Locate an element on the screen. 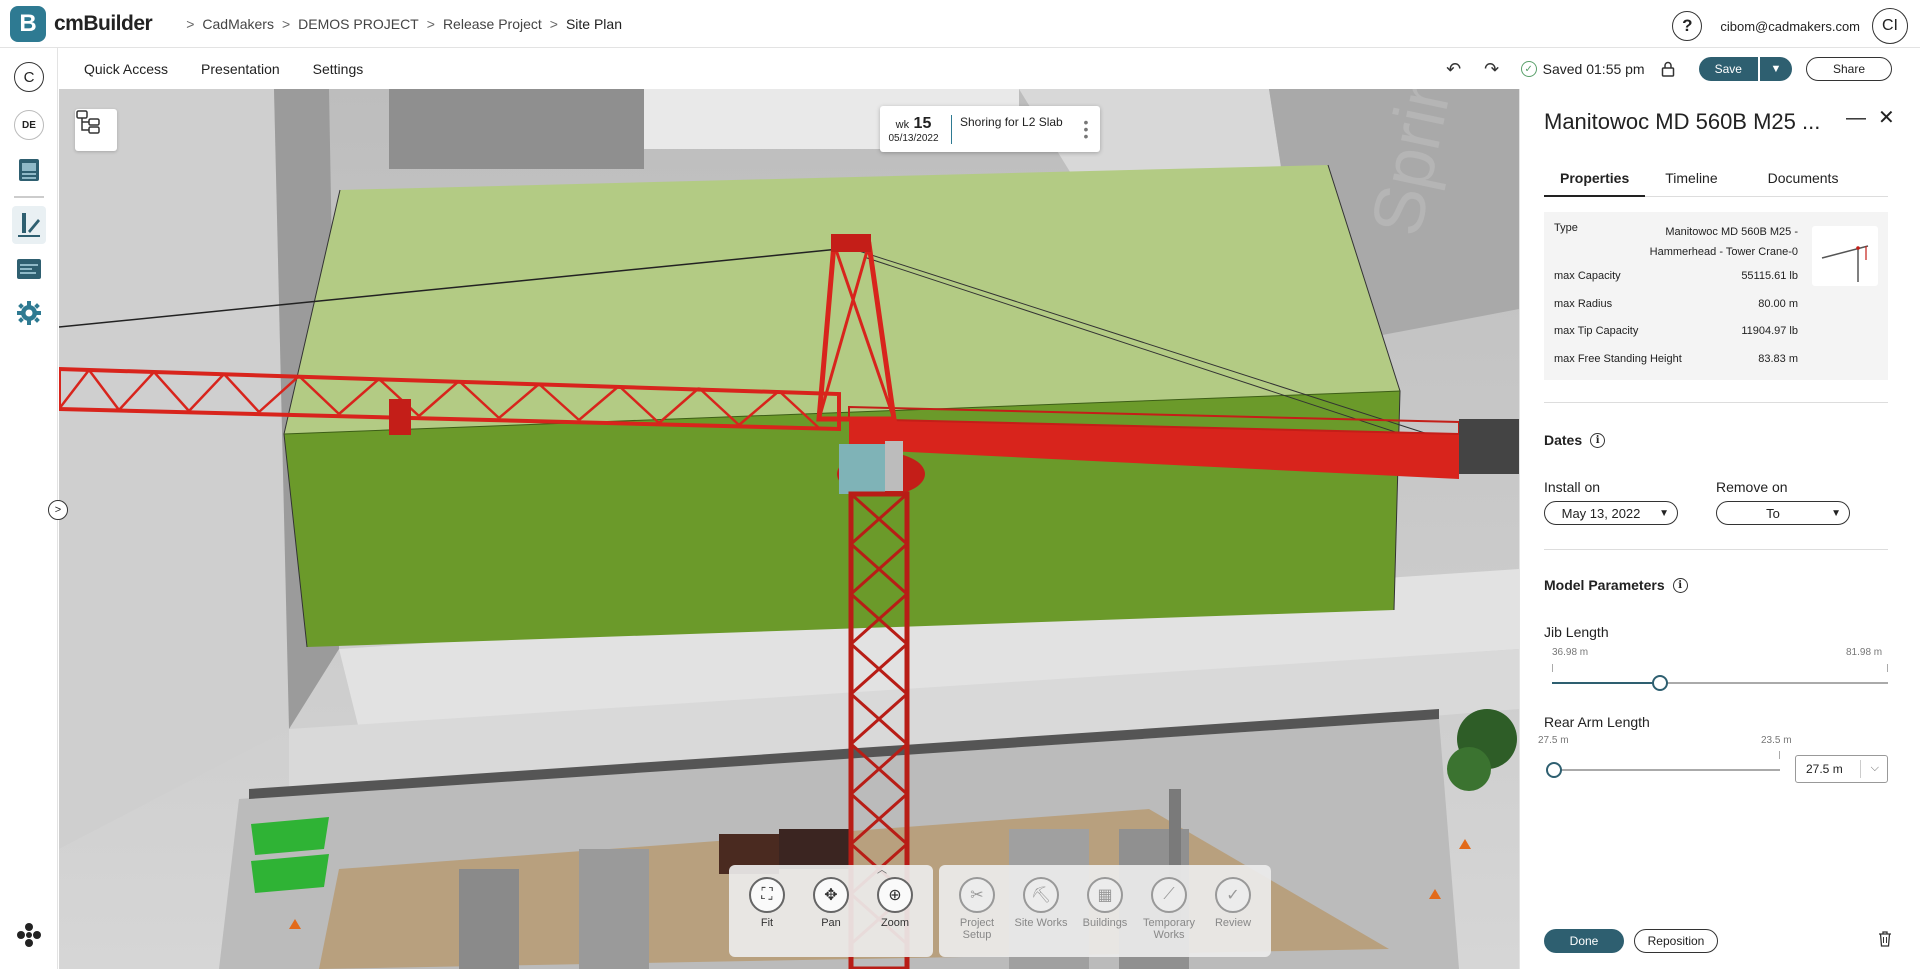 The image size is (1920, 969). project-setup-mode: ✂ Project Setup is located at coordinates (977, 911).